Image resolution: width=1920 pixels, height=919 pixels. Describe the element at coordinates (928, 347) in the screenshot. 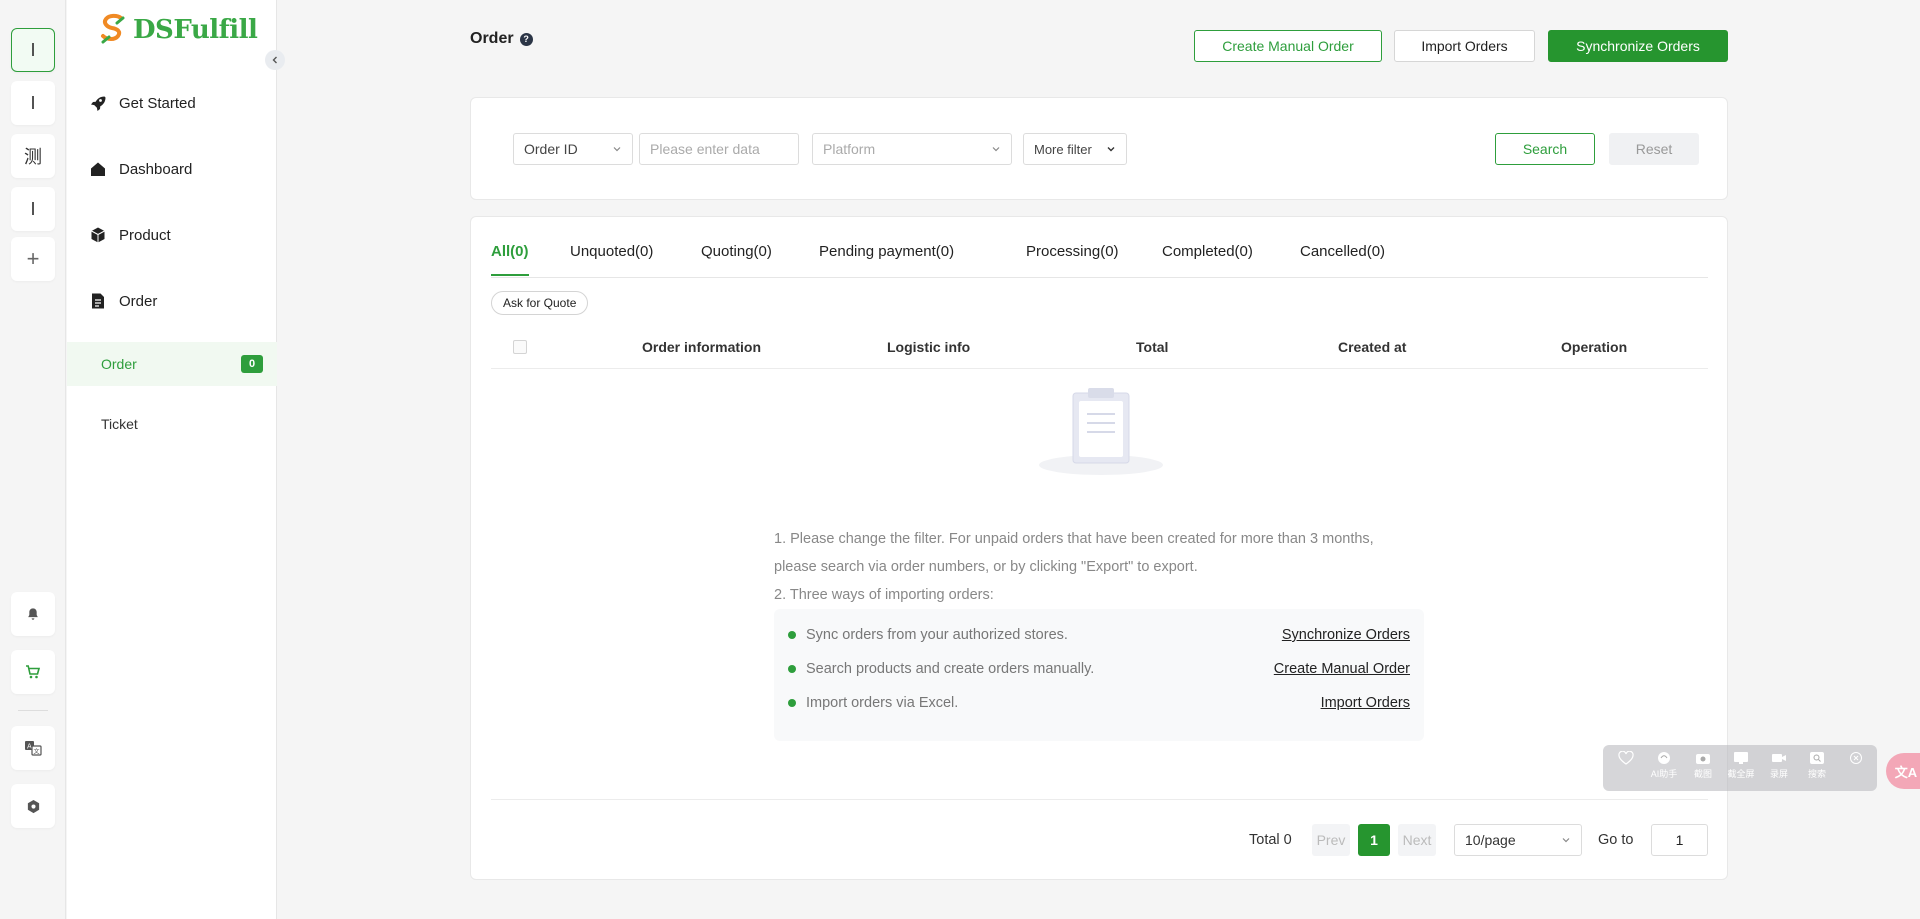

I see `column-logistic-info: Logistic info` at that location.